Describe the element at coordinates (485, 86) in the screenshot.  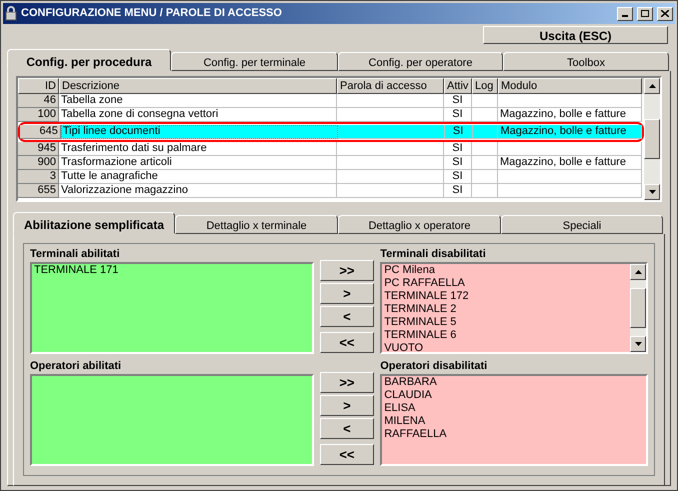
I see `column-header: Log` at that location.